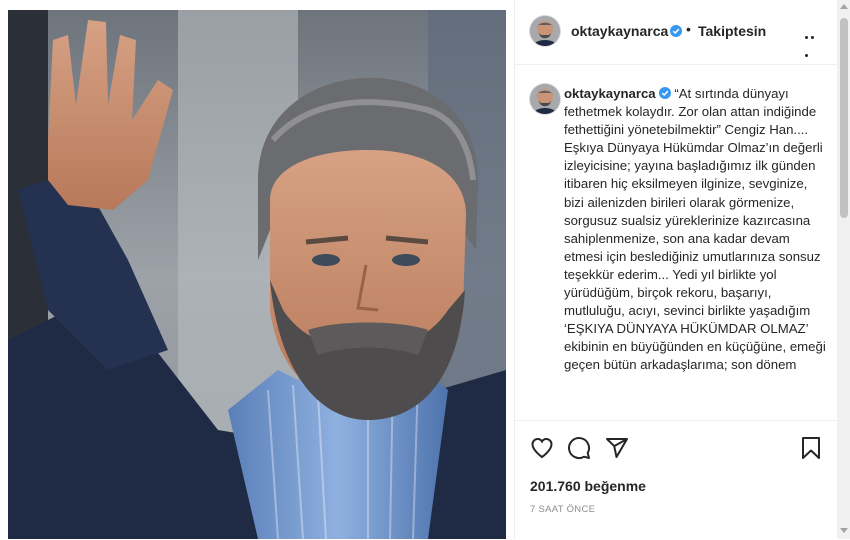 The image size is (850, 540). I want to click on more-options-icon, so click(813, 41).